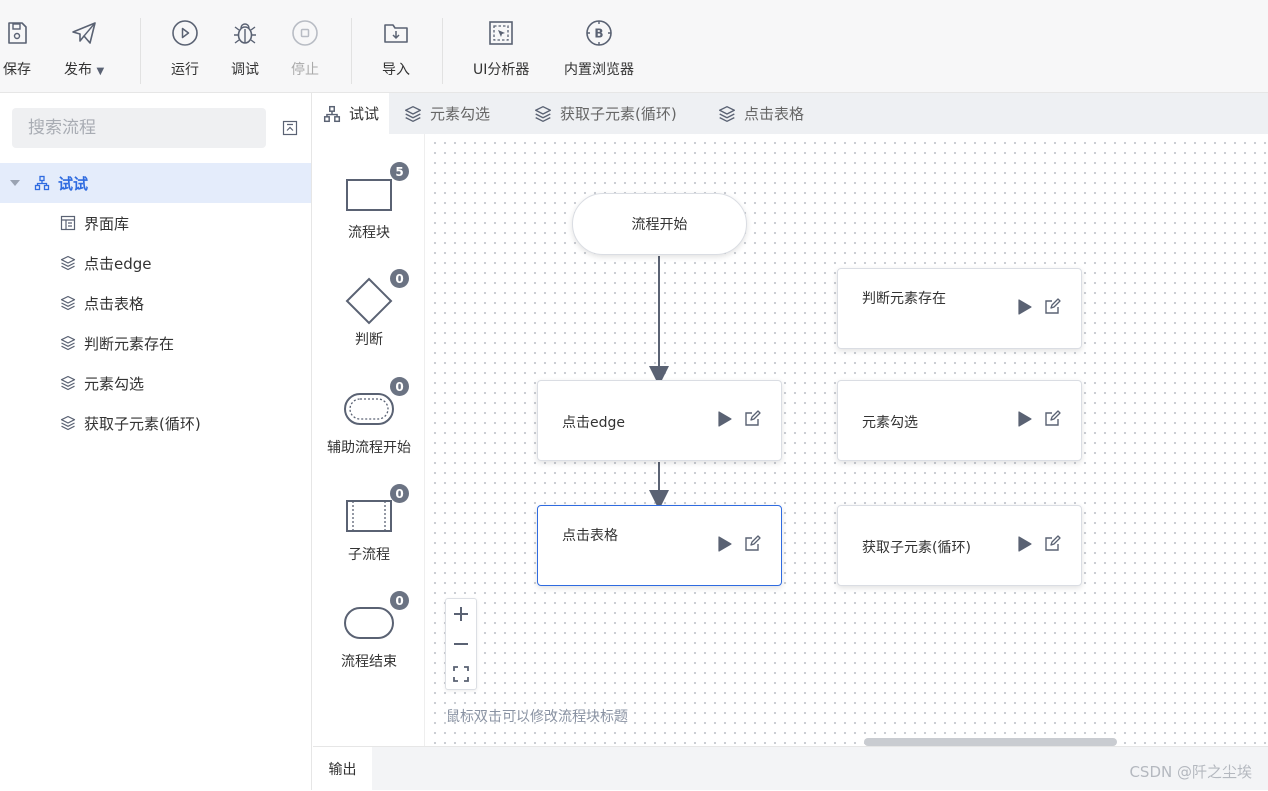 This screenshot has height=791, width=1268. What do you see at coordinates (369, 534) in the screenshot?
I see `palette-subprocess: 子流程 0` at bounding box center [369, 534].